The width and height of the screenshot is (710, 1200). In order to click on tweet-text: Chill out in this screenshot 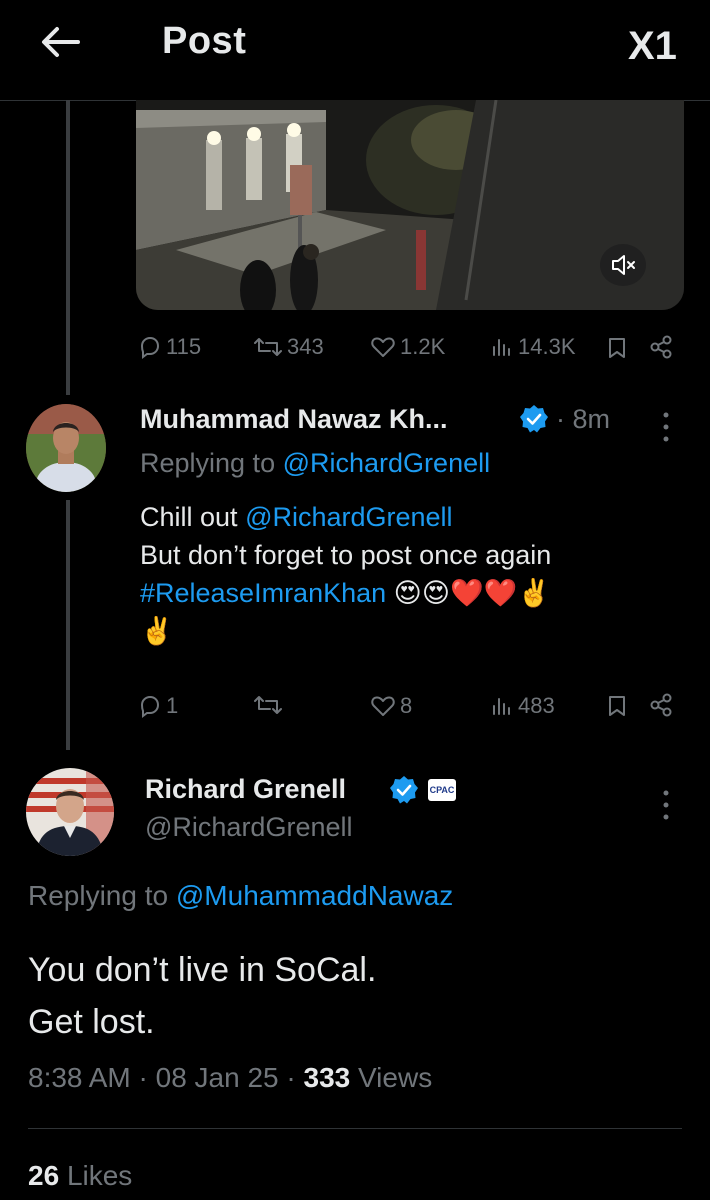, I will do `click(189, 517)`.